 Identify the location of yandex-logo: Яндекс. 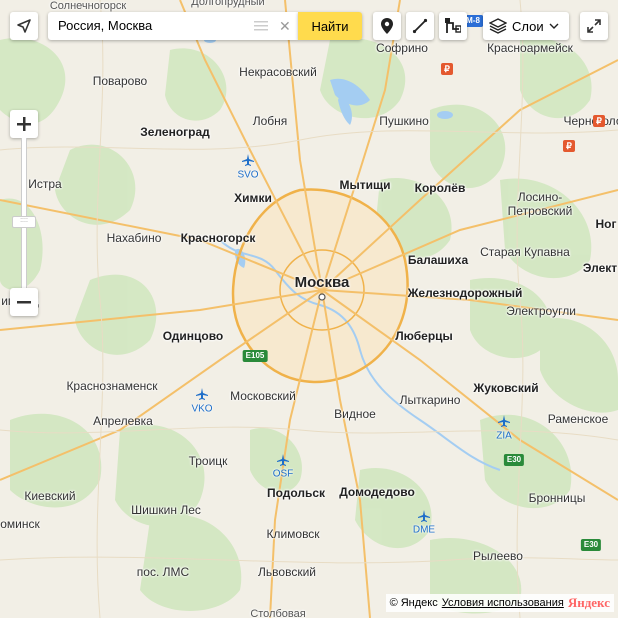
(589, 603).